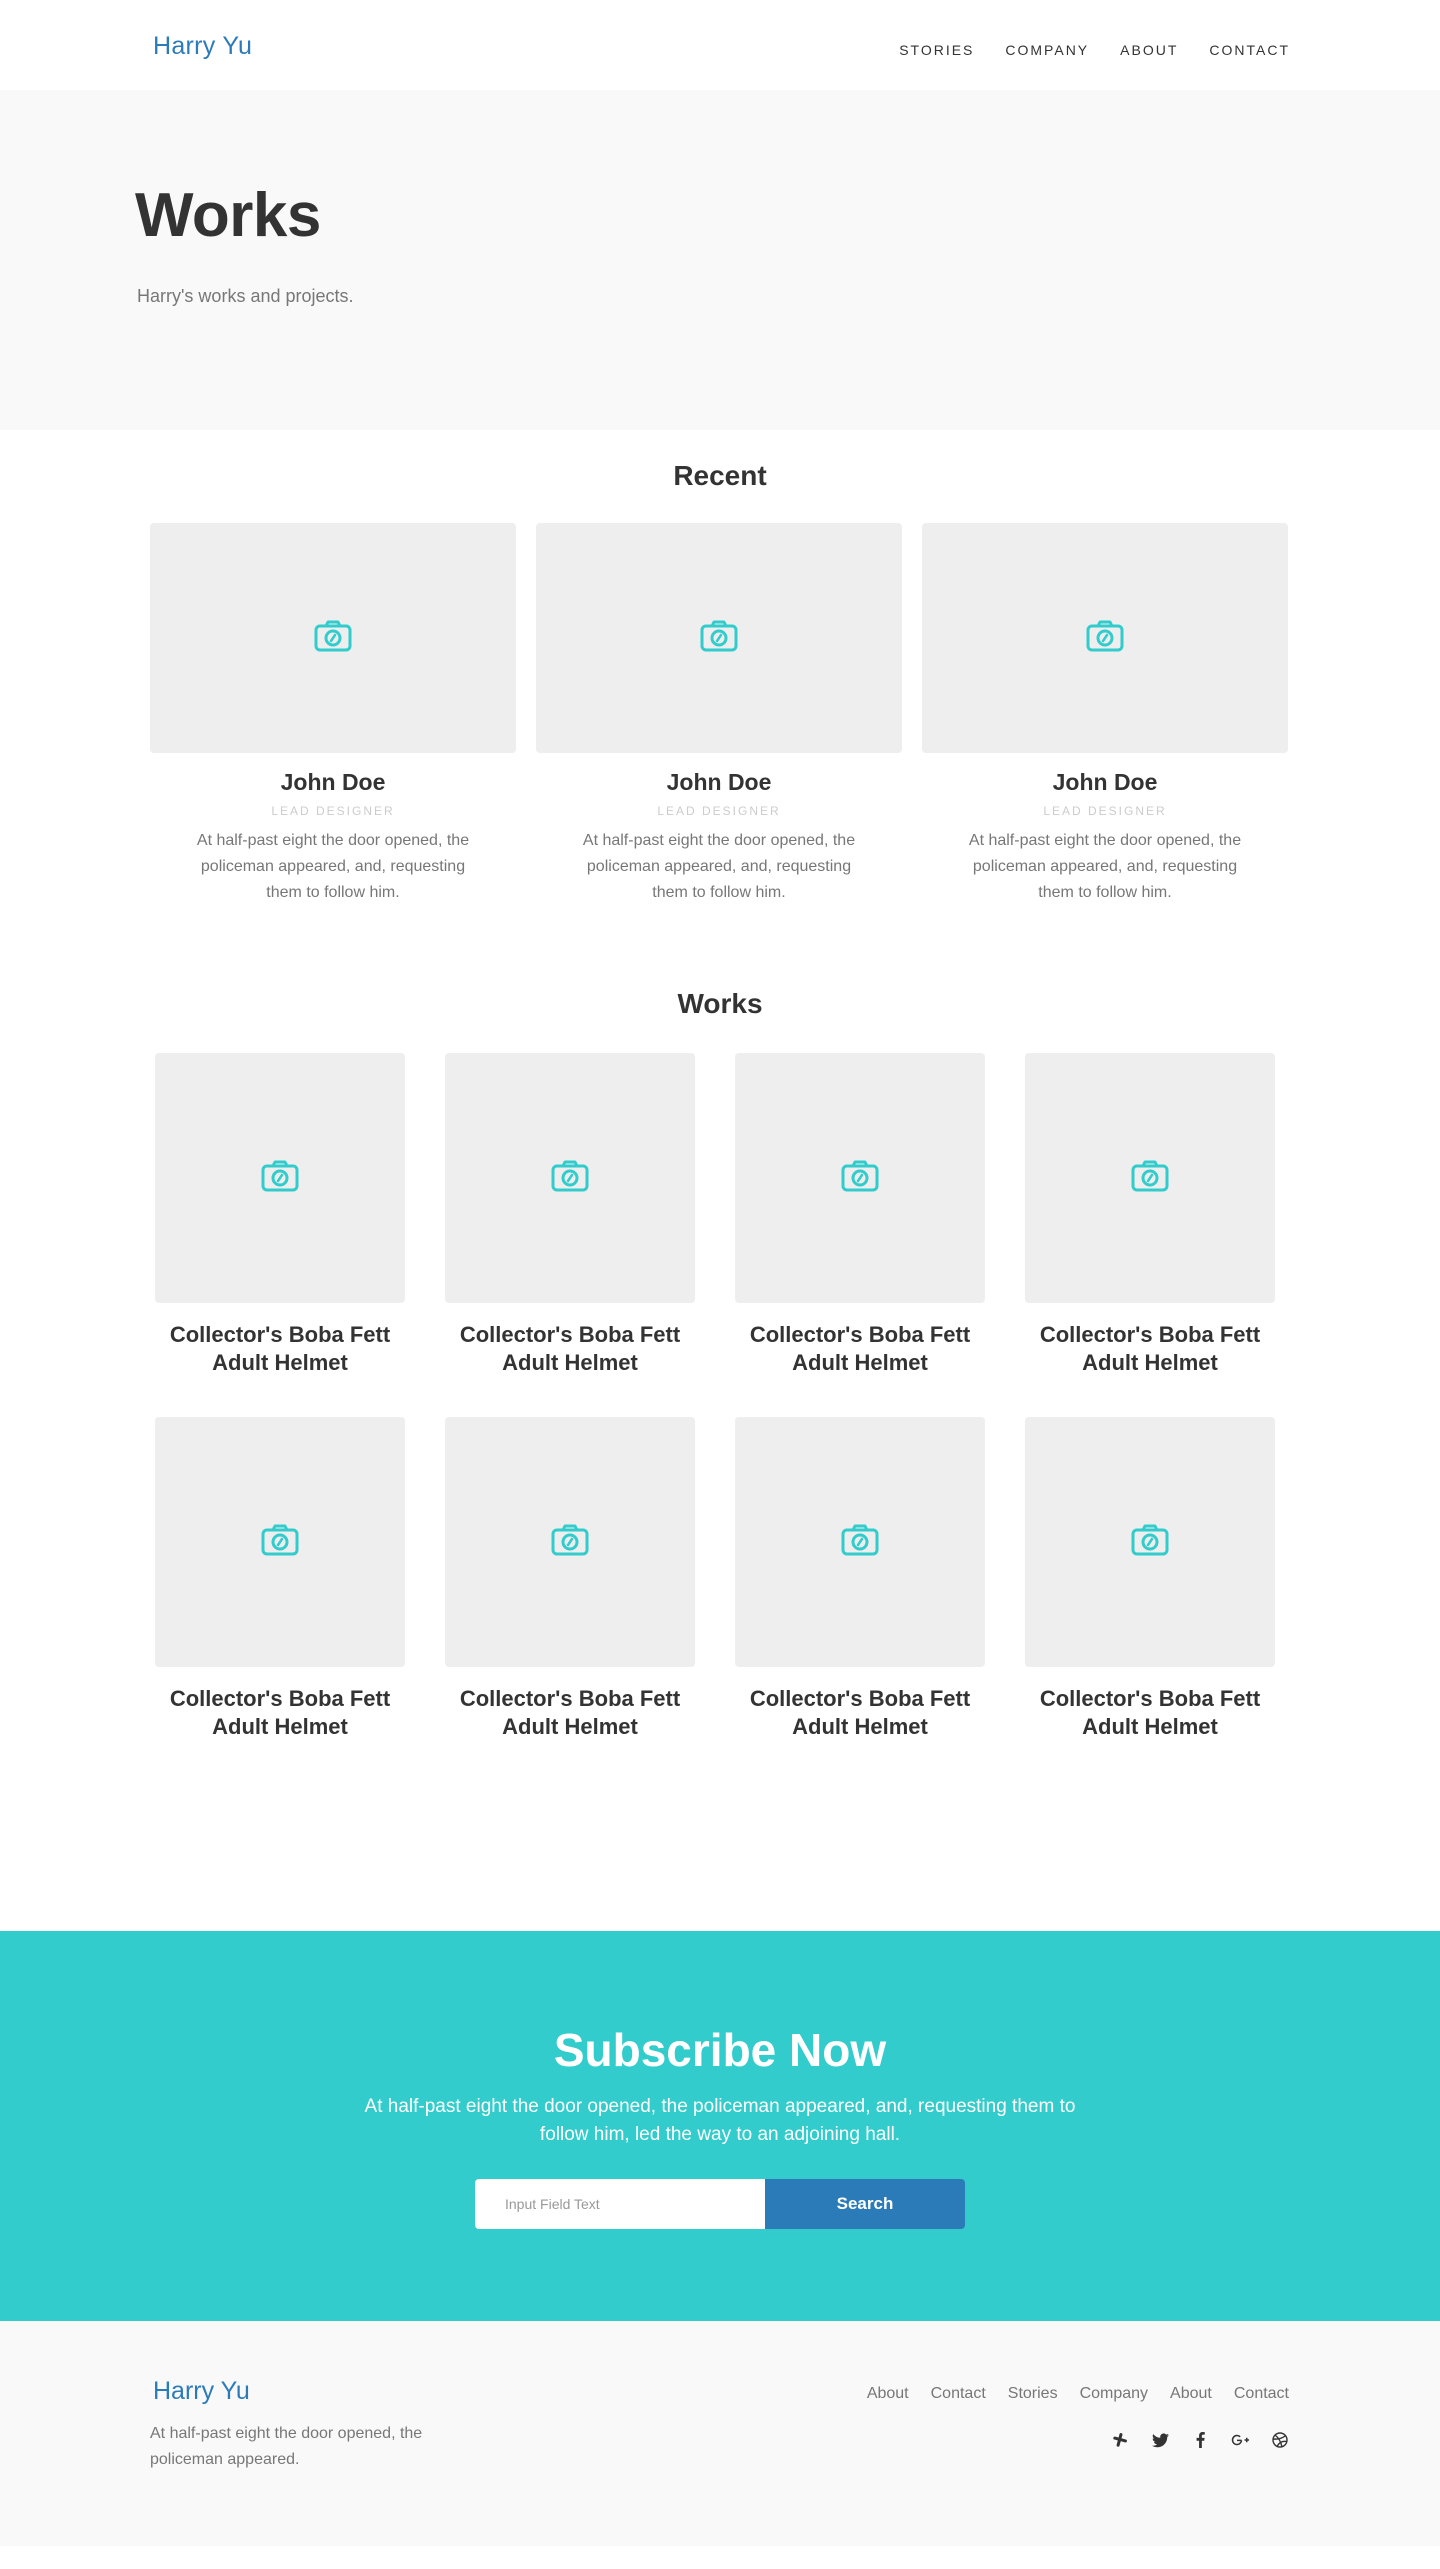 This screenshot has width=1440, height=2569. What do you see at coordinates (228, 215) in the screenshot?
I see `page-title: Works` at bounding box center [228, 215].